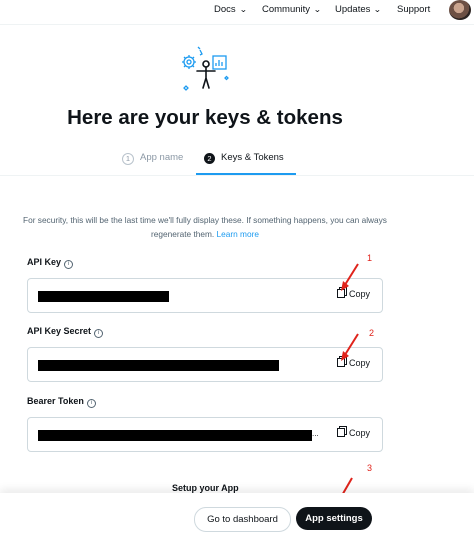  I want to click on api-key-secret-field: Copy, so click(205, 364).